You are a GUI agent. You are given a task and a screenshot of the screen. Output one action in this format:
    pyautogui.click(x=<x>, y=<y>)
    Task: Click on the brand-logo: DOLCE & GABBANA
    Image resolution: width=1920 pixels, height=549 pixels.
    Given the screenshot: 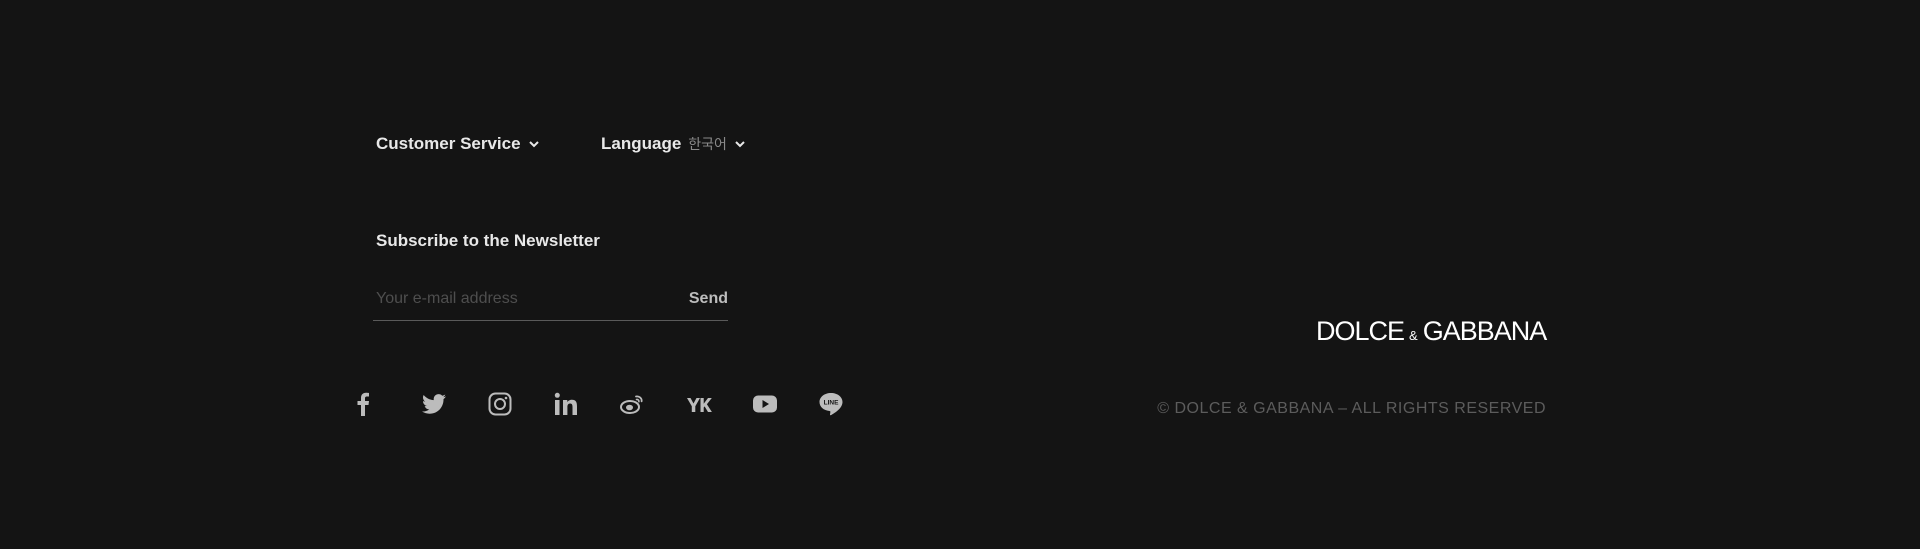 What is the action you would take?
    pyautogui.click(x=1432, y=331)
    